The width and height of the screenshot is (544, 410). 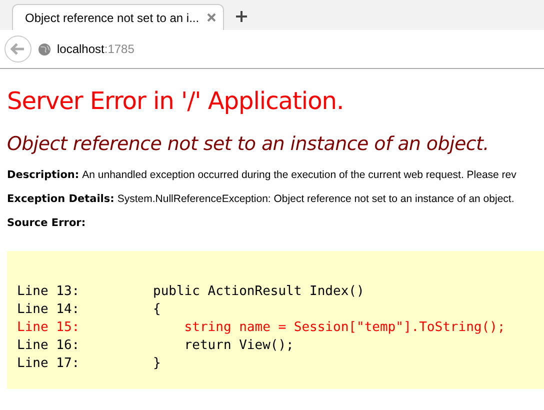 I want to click on address-field: localhost:1785, so click(x=95, y=49).